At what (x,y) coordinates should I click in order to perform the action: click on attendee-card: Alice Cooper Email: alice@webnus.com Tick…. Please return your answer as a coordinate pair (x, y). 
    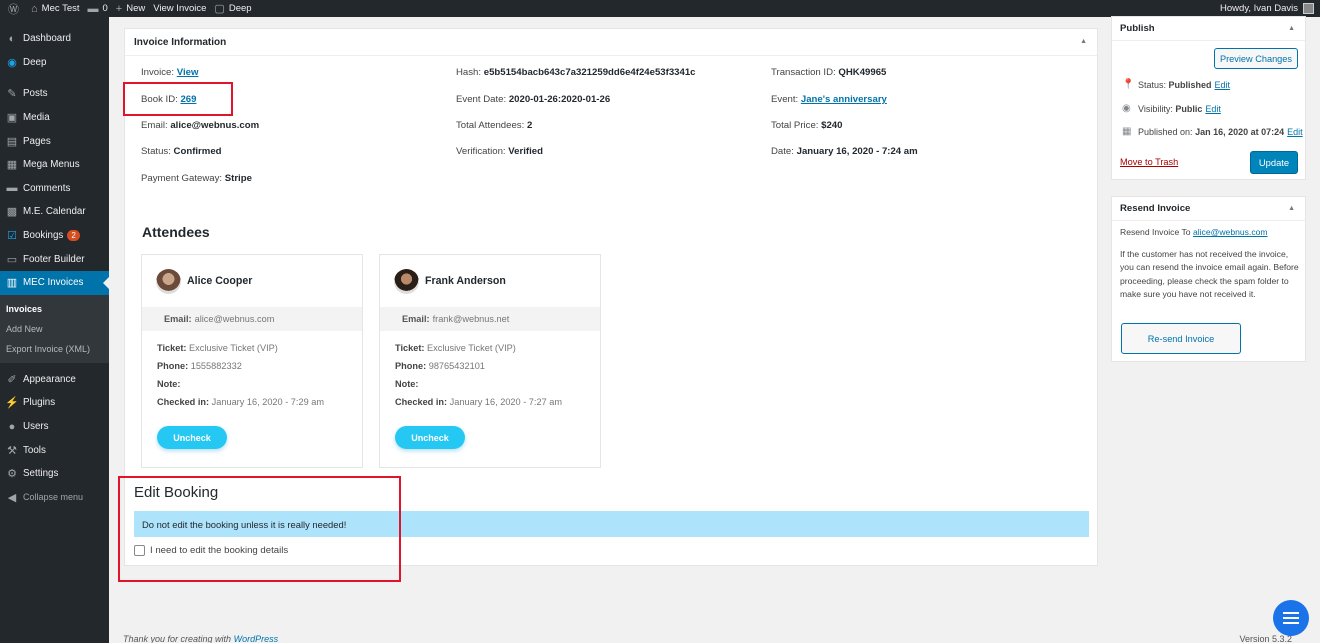
    Looking at the image, I should click on (252, 361).